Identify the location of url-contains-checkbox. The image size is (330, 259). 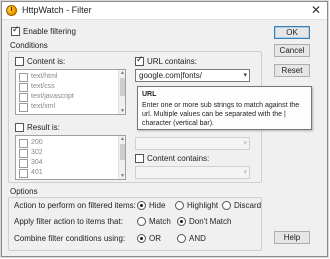
(139, 60).